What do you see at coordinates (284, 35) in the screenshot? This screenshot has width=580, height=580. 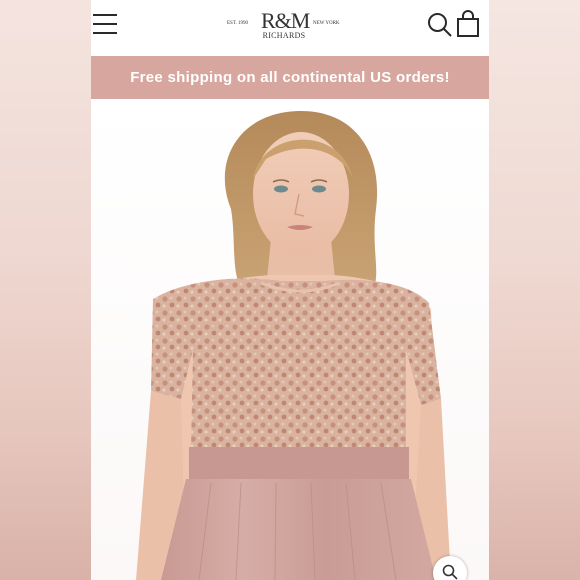 I see `logo-name: RICHARDS` at bounding box center [284, 35].